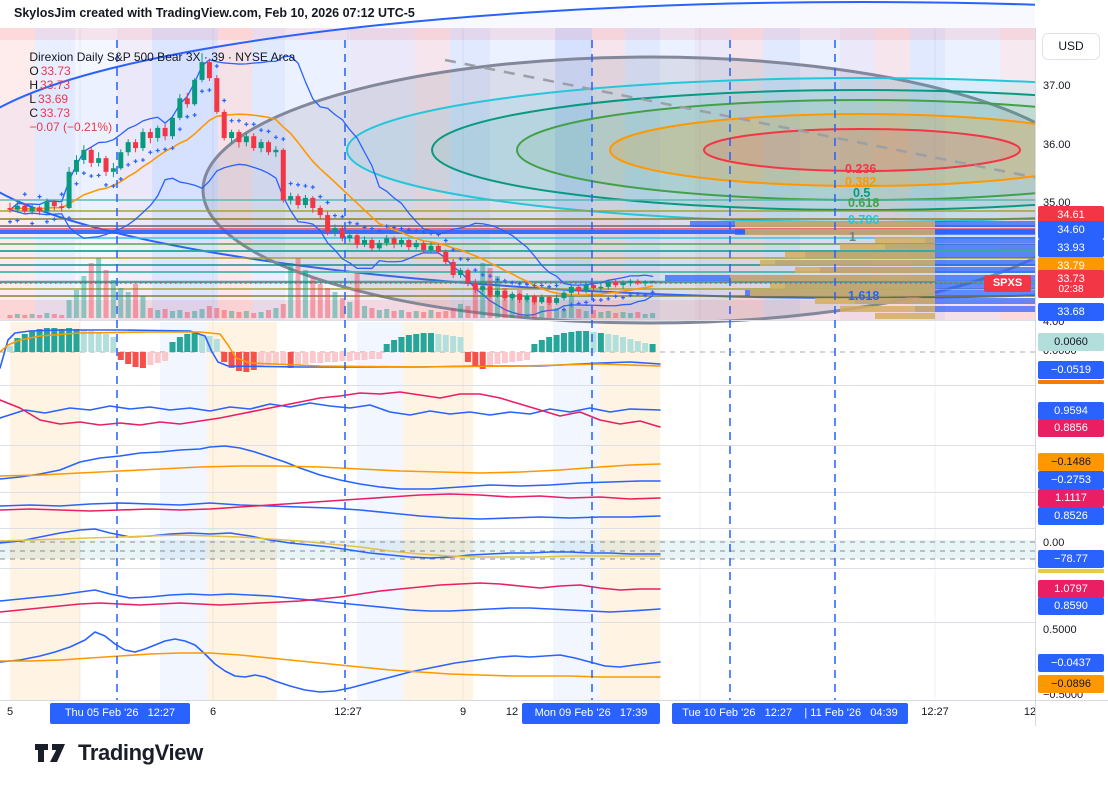 The height and width of the screenshot is (786, 1108). I want to click on ohlc-high-value: 33.73, so click(55, 85).